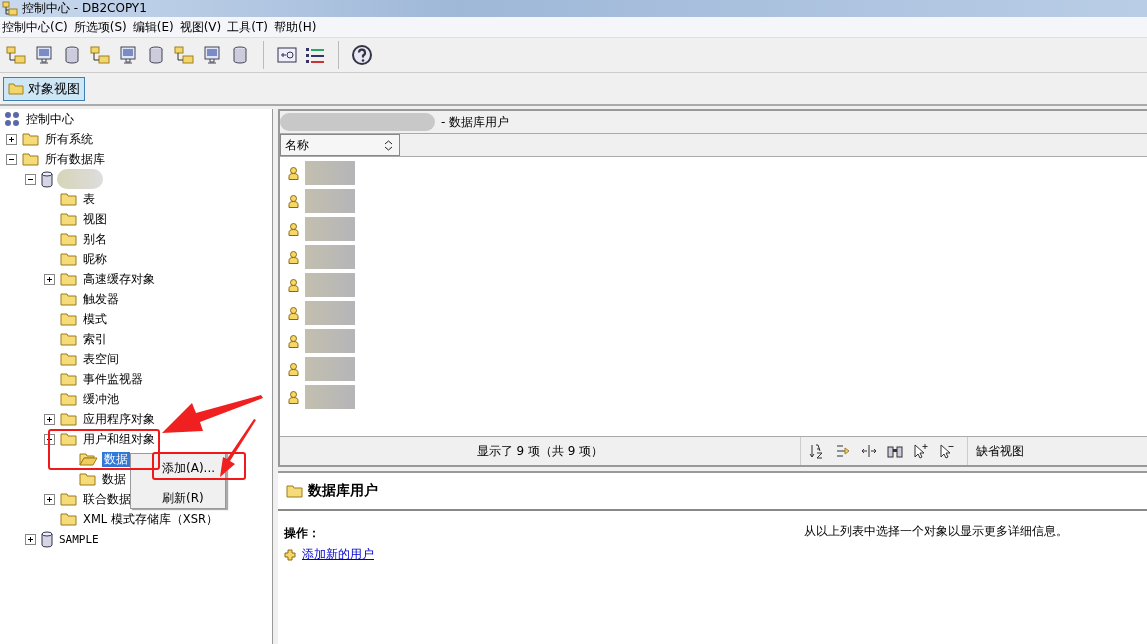  Describe the element at coordinates (101, 399) in the screenshot. I see `tree-item: 缓冲池` at that location.